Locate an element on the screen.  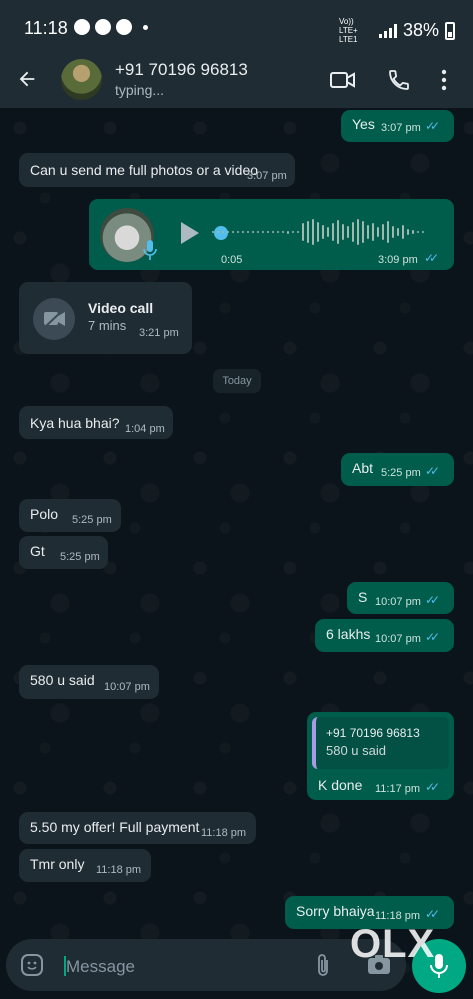
message-outgoing: 6 lakhs 10:07 pm ✓✓ is located at coordinates (384, 635).